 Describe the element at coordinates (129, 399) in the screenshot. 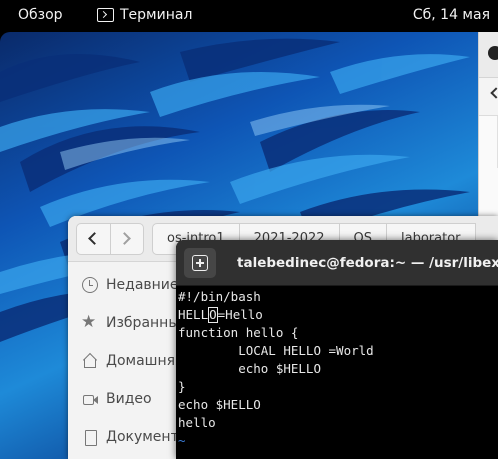

I see `sidebar-item-label: Видео` at that location.